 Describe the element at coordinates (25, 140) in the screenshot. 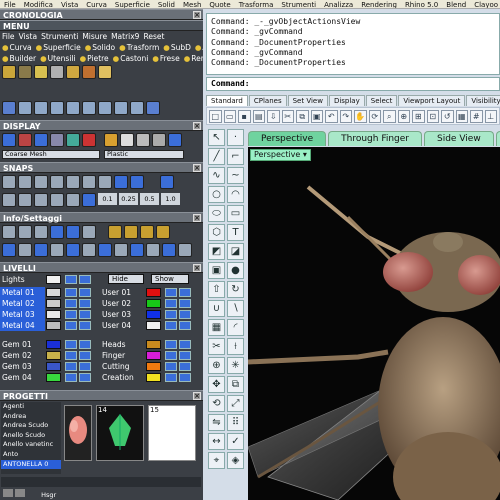

I see `shaded-icon` at that location.